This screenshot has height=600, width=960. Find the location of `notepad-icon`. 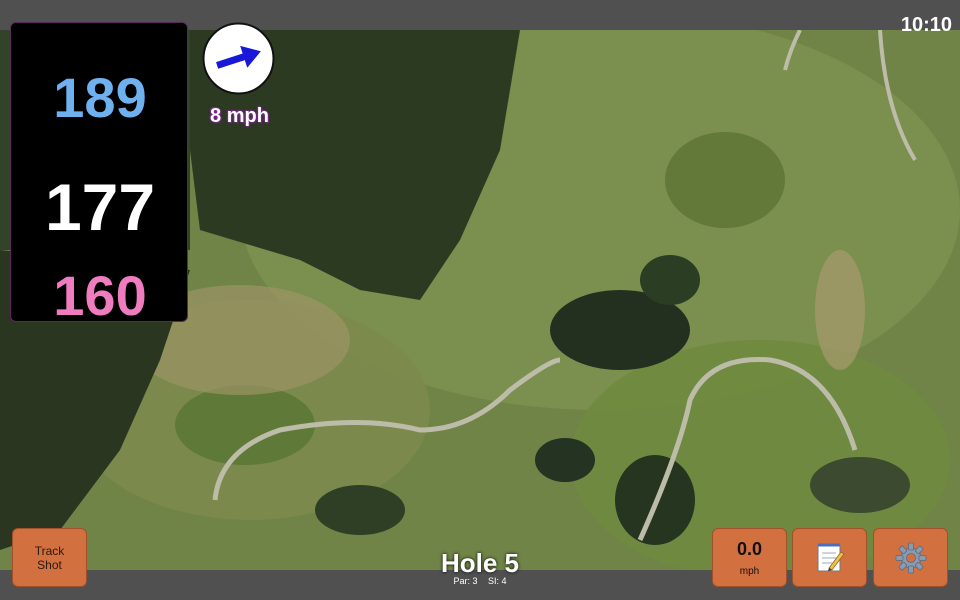

notepad-icon is located at coordinates (831, 557).